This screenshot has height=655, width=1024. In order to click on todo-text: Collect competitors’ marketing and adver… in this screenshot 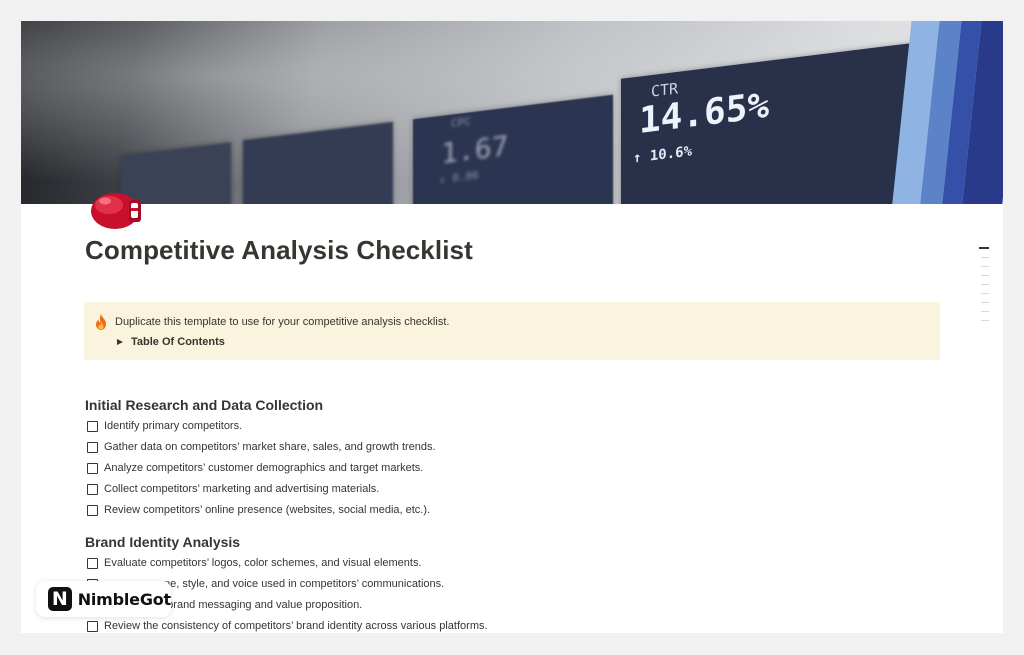, I will do `click(241, 489)`.